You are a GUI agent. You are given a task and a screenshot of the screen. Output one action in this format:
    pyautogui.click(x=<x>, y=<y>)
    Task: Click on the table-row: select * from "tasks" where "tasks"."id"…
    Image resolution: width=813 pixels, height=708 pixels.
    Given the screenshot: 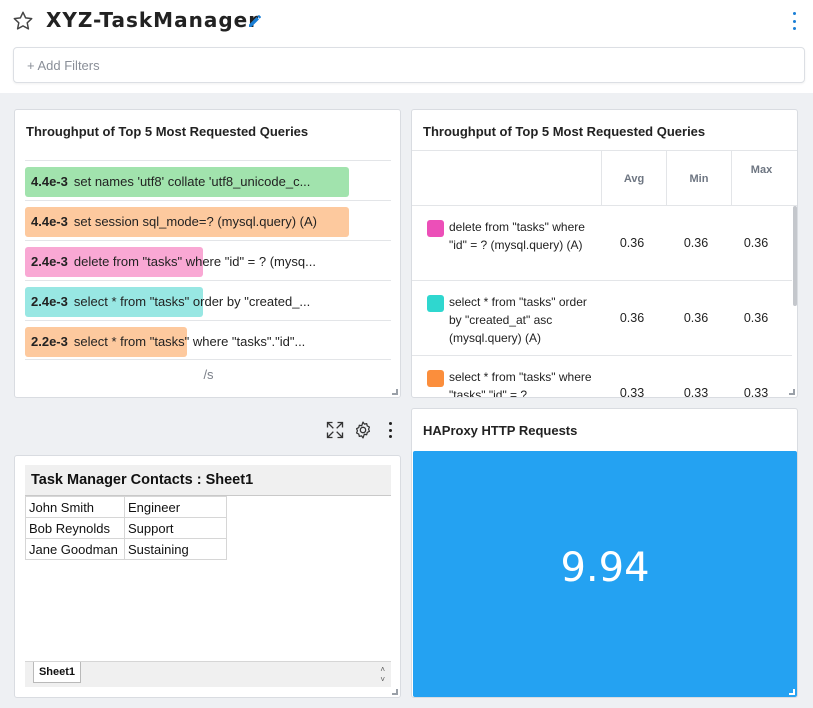 What is the action you would take?
    pyautogui.click(x=602, y=377)
    